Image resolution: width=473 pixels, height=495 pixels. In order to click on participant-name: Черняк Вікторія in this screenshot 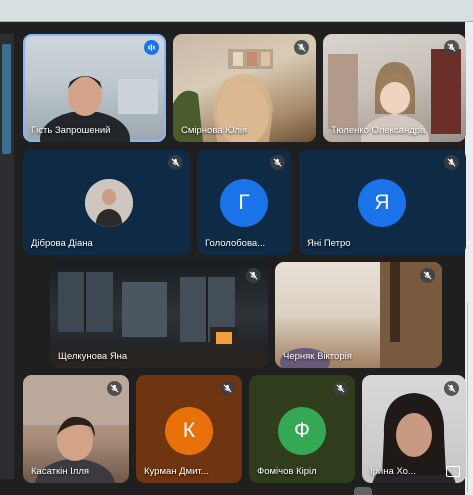, I will do `click(317, 356)`.